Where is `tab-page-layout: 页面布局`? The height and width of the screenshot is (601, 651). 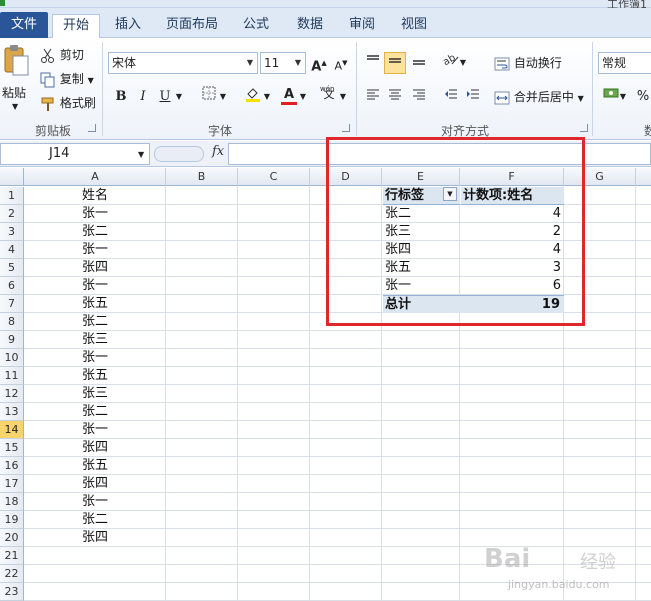 tab-page-layout: 页面布局 is located at coordinates (192, 26).